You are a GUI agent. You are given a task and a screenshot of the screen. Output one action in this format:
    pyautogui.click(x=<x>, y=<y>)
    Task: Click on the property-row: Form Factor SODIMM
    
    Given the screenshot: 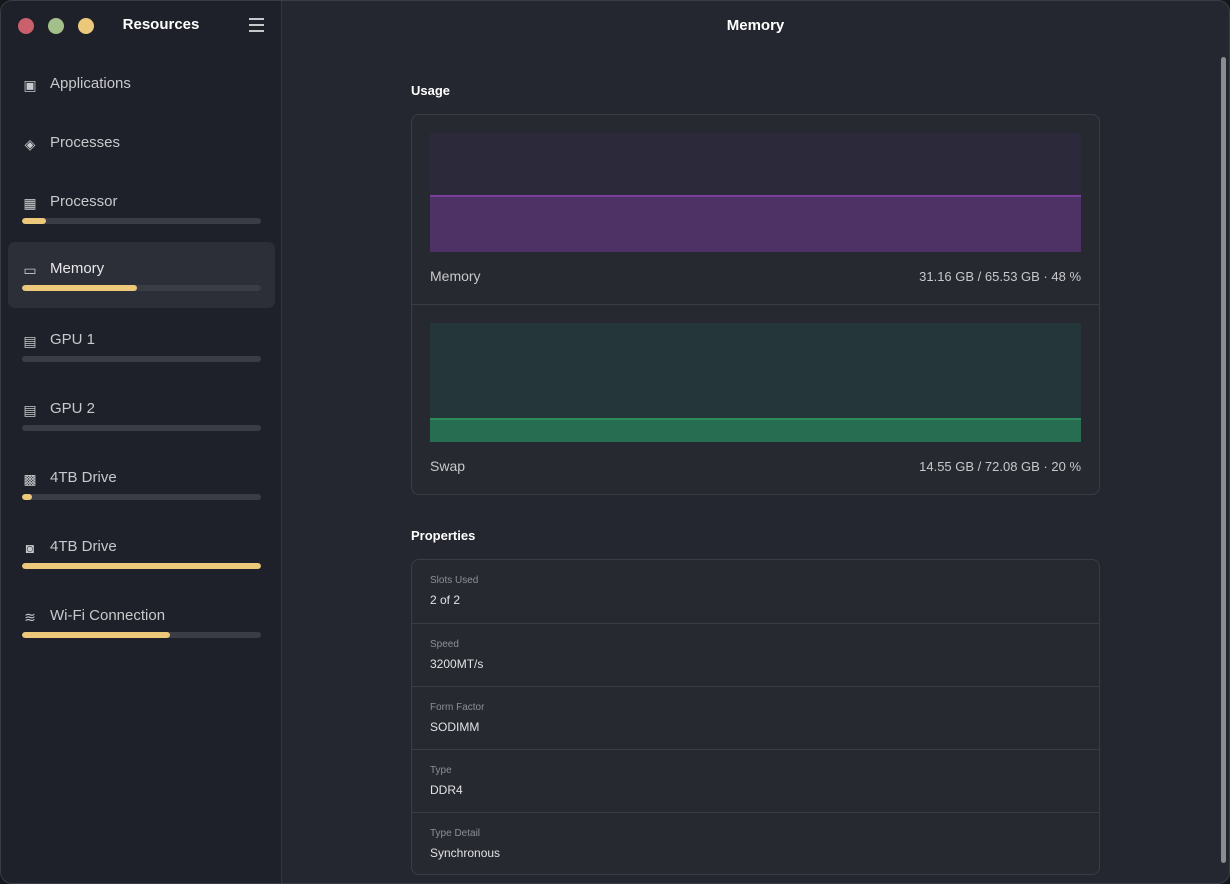 What is the action you would take?
    pyautogui.click(x=755, y=717)
    